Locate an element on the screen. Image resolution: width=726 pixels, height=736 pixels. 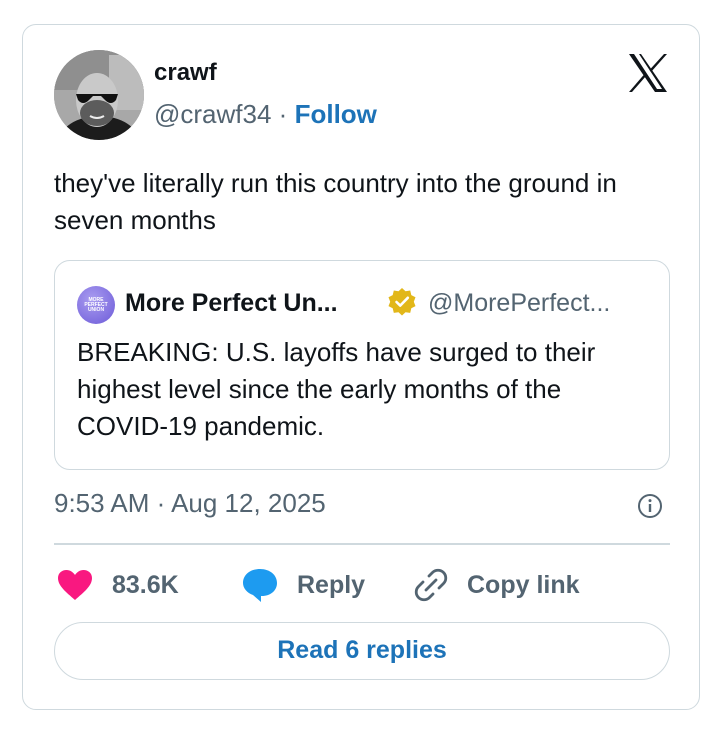
follow-button: Follow is located at coordinates (336, 114).